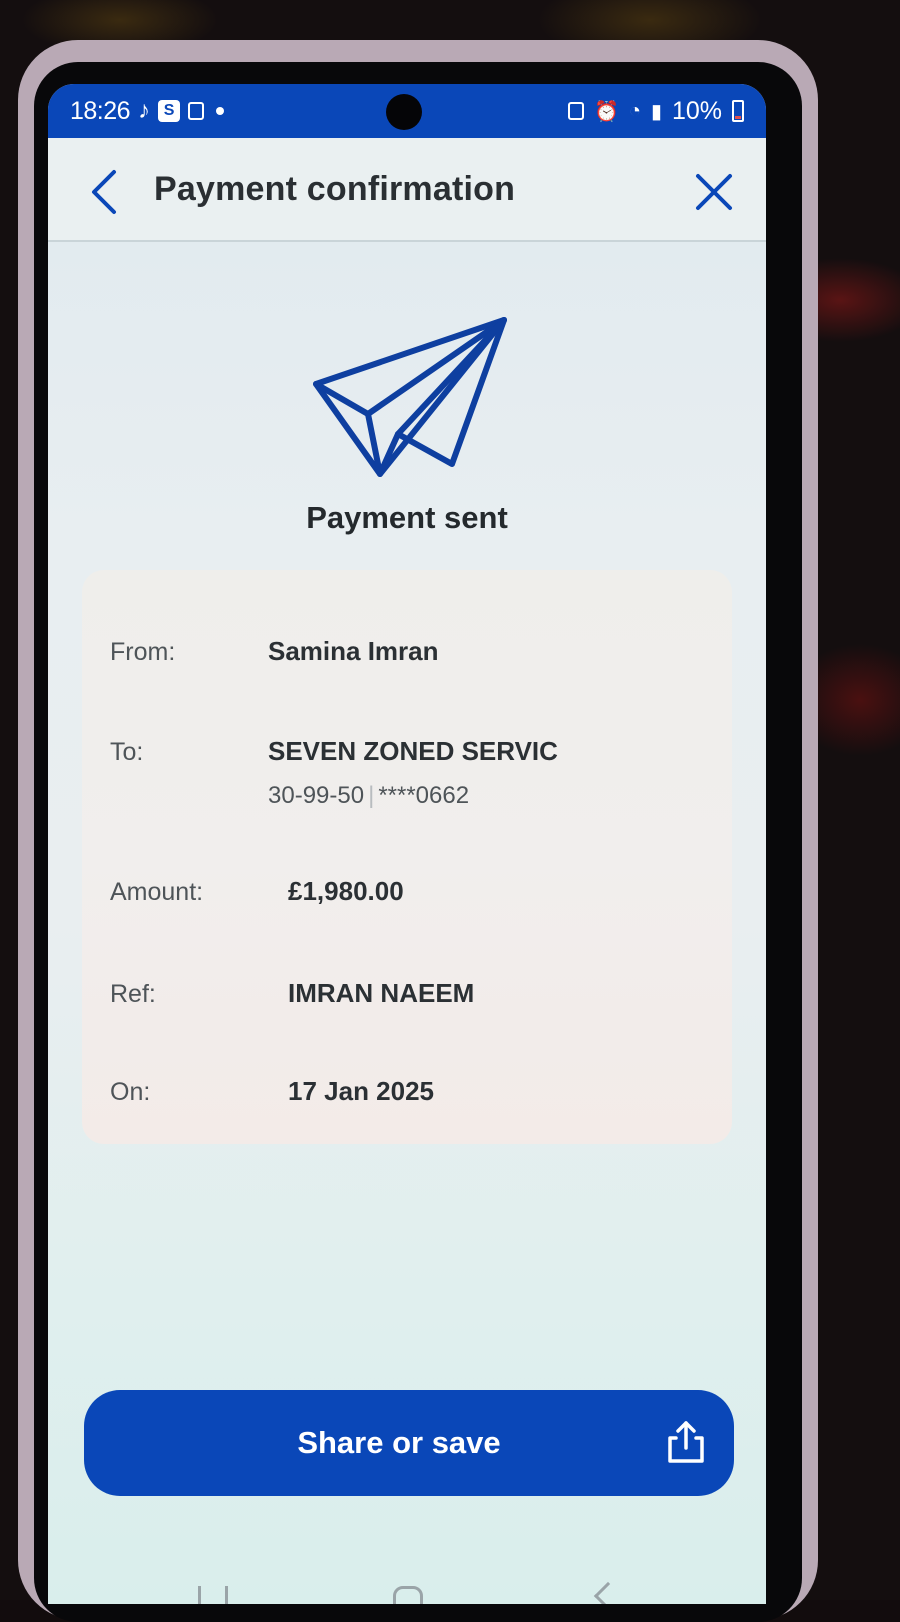 The height and width of the screenshot is (1622, 900). I want to click on status-right: ⏰ ◔ ▮ 10%, so click(656, 111).